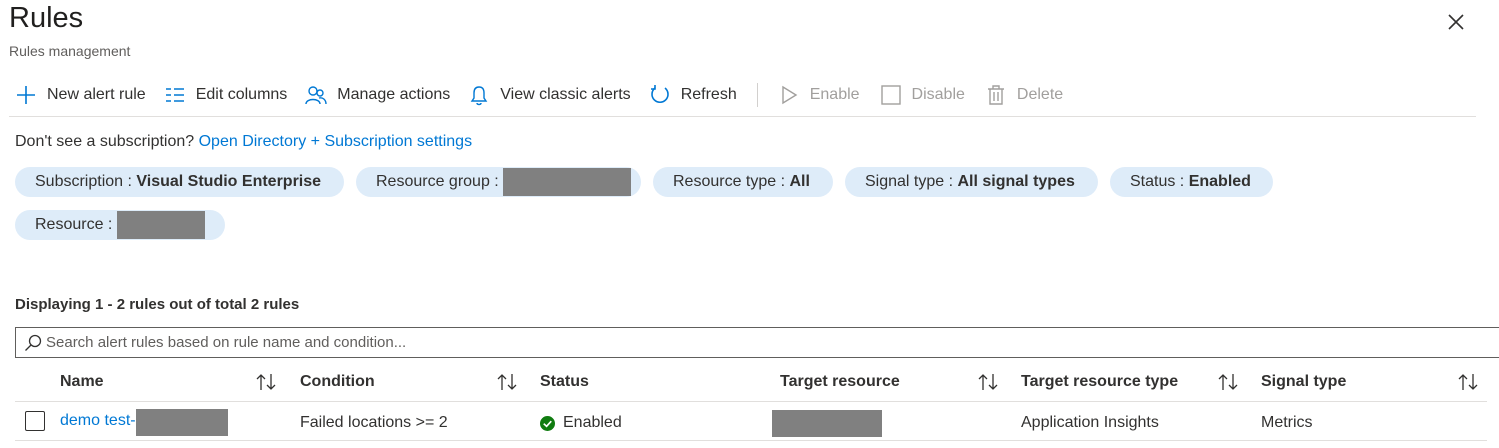 This screenshot has width=1499, height=448. What do you see at coordinates (394, 94) in the screenshot?
I see `manage-actions-label: Manage actions` at bounding box center [394, 94].